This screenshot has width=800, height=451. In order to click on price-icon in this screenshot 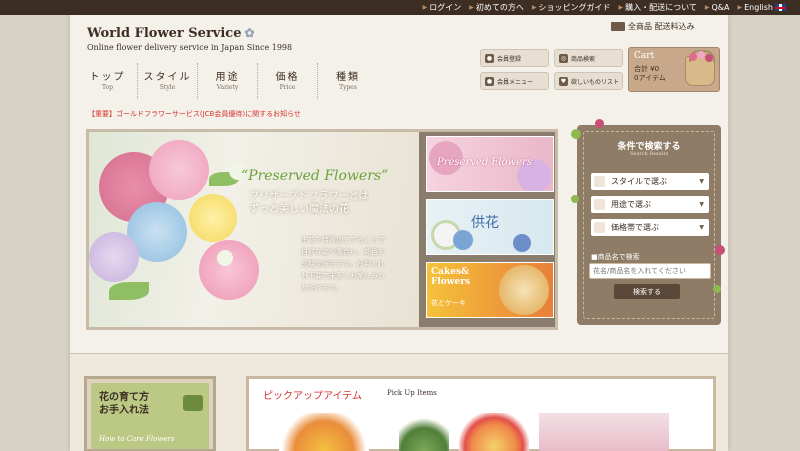, I will do `click(599, 227)`.